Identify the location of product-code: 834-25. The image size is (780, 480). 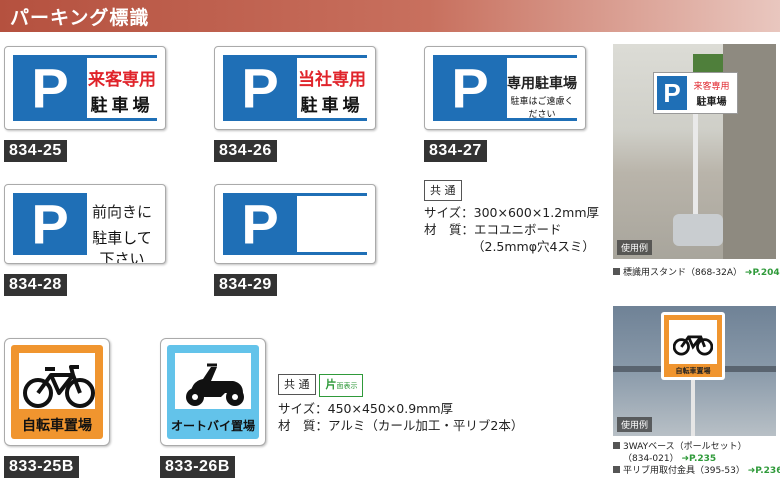
(35, 151).